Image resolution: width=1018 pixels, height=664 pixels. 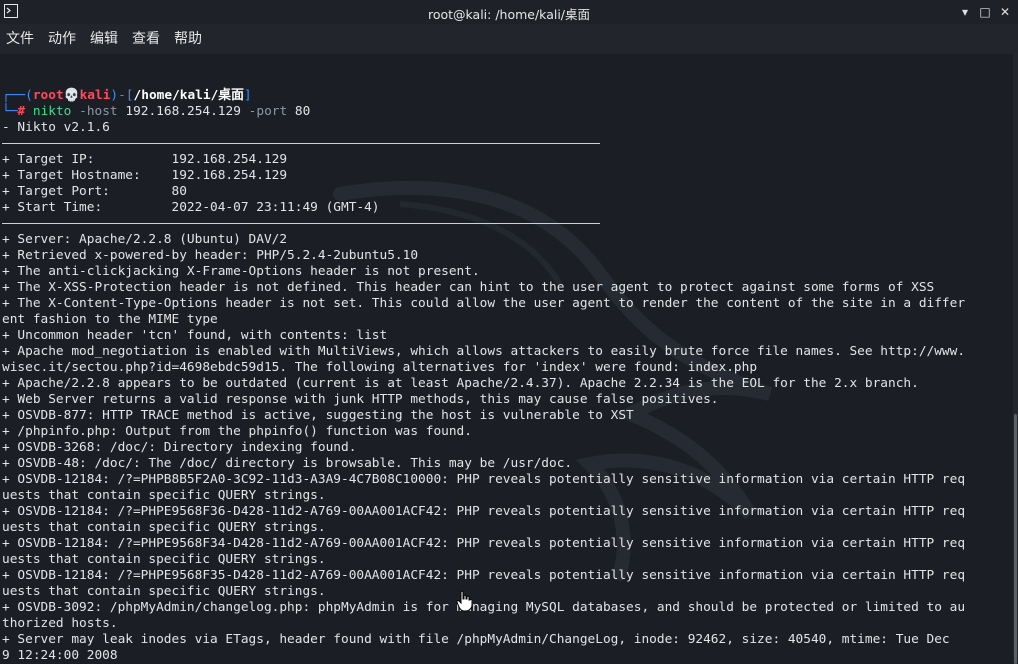 What do you see at coordinates (145, 175) in the screenshot?
I see `output-line: + Target Hostname: 192.168.254.129` at bounding box center [145, 175].